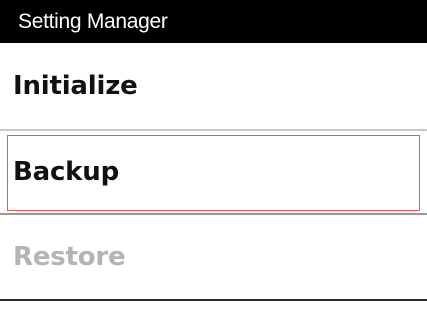 The height and width of the screenshot is (323, 427). What do you see at coordinates (93, 21) in the screenshot?
I see `window-title: Setting Manager` at bounding box center [93, 21].